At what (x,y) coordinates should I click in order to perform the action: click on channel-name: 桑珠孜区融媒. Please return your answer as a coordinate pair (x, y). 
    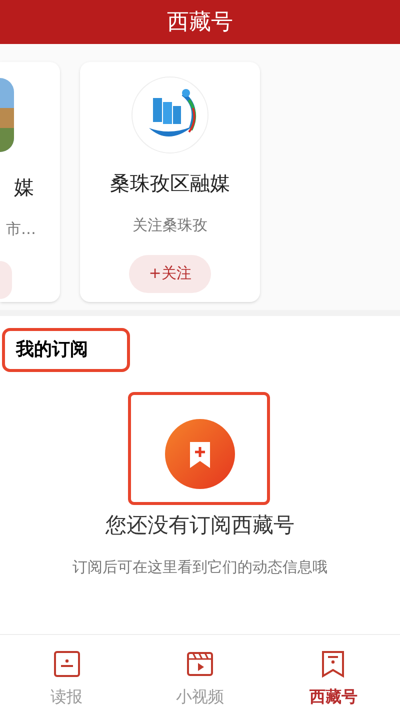
    Looking at the image, I should click on (170, 183).